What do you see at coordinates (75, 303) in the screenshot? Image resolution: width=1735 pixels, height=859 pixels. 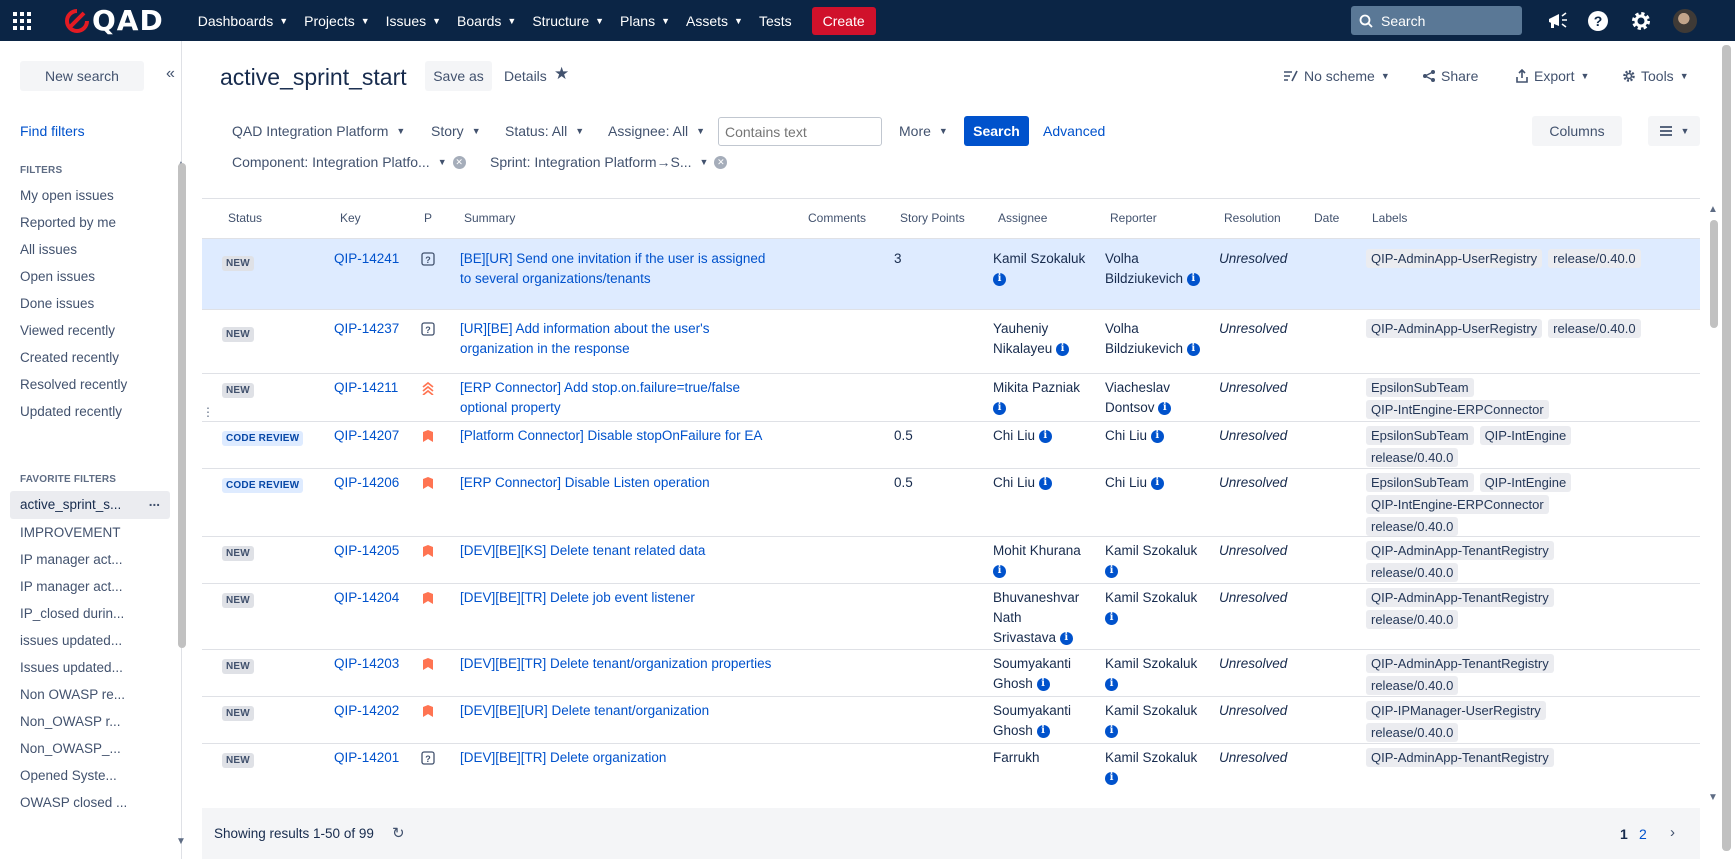 I see `filter-item: Done issues` at bounding box center [75, 303].